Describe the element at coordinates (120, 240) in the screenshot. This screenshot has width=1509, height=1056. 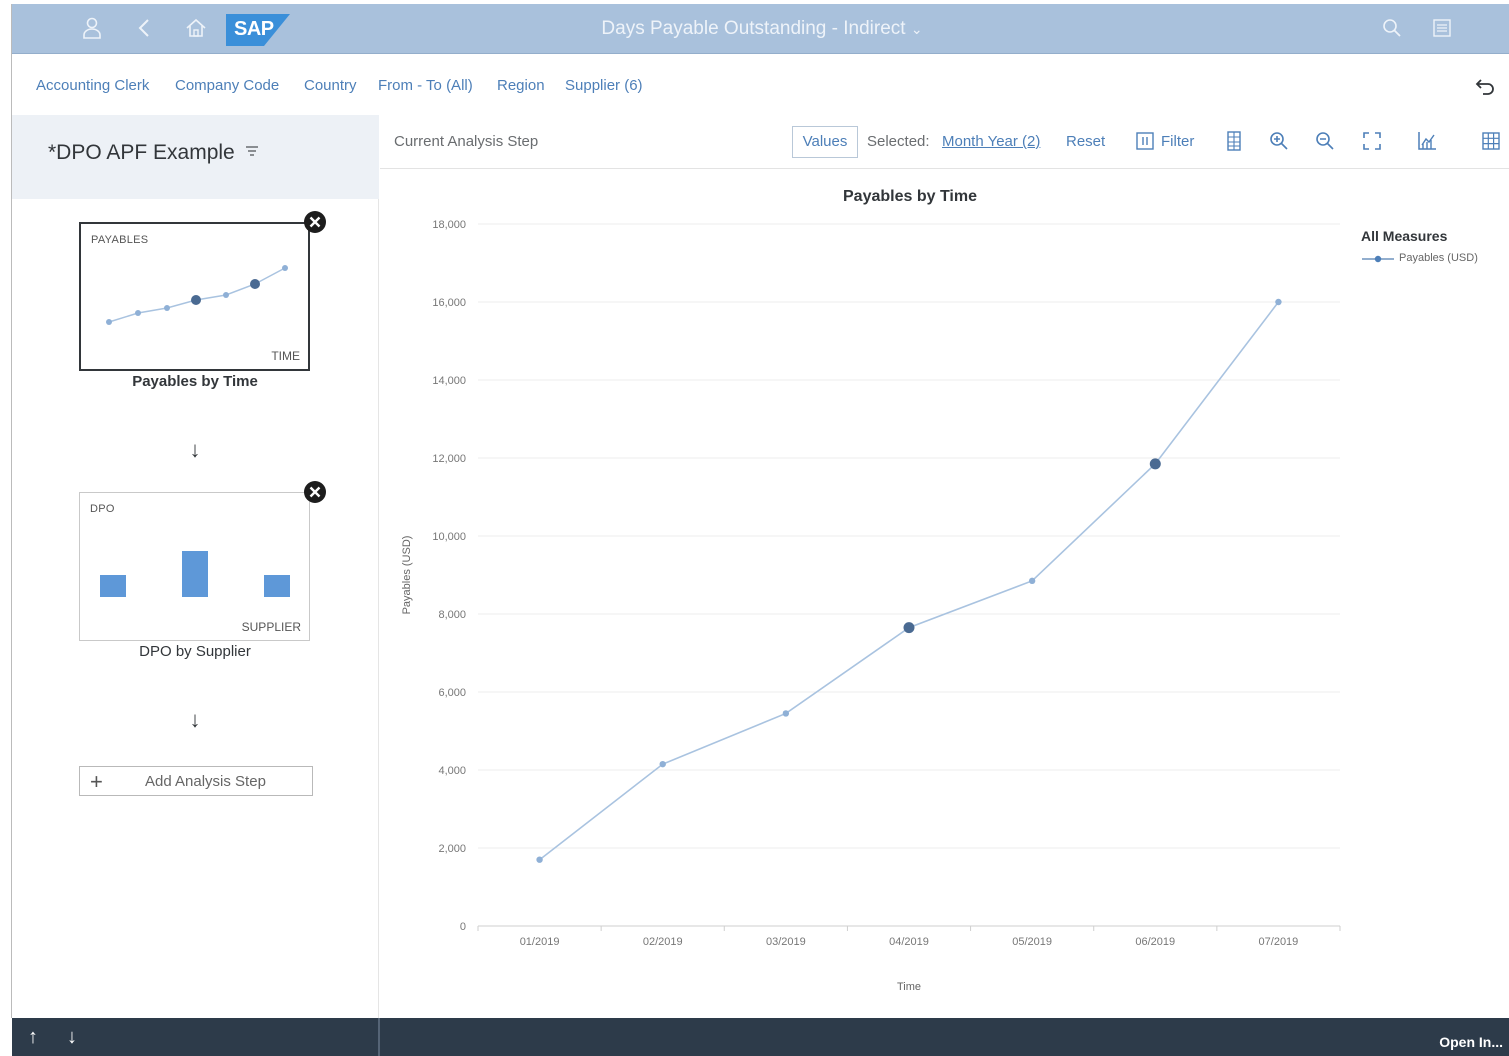
I see `card-ylabel: PAYABLES` at that location.